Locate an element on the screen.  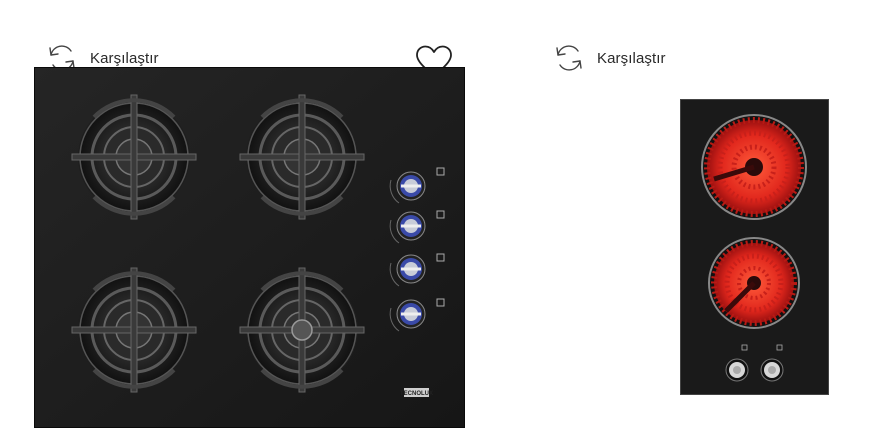
brand-logo: TECNOLUX is located at coordinates (416, 394).